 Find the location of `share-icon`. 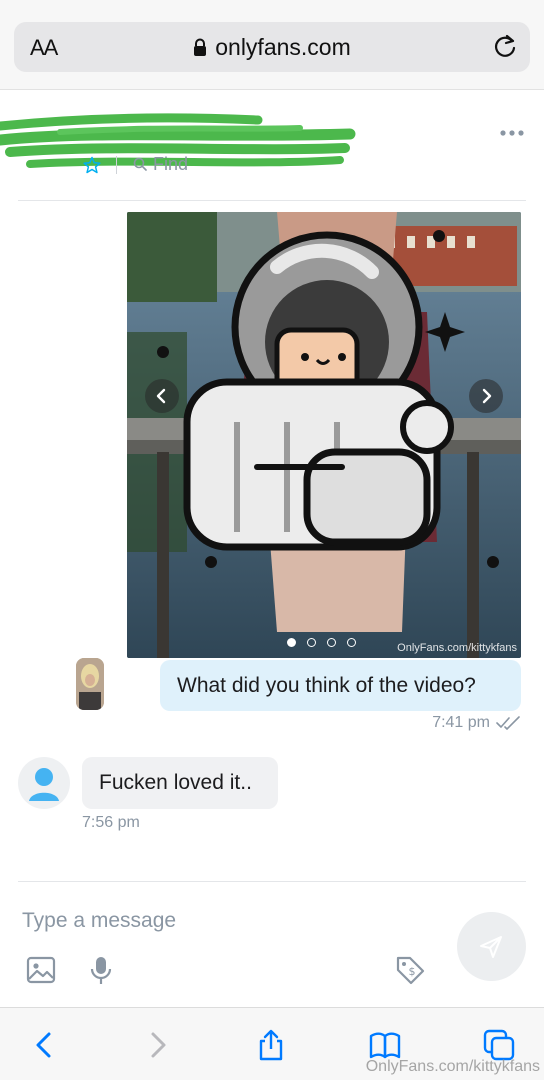

share-icon is located at coordinates (271, 1045).